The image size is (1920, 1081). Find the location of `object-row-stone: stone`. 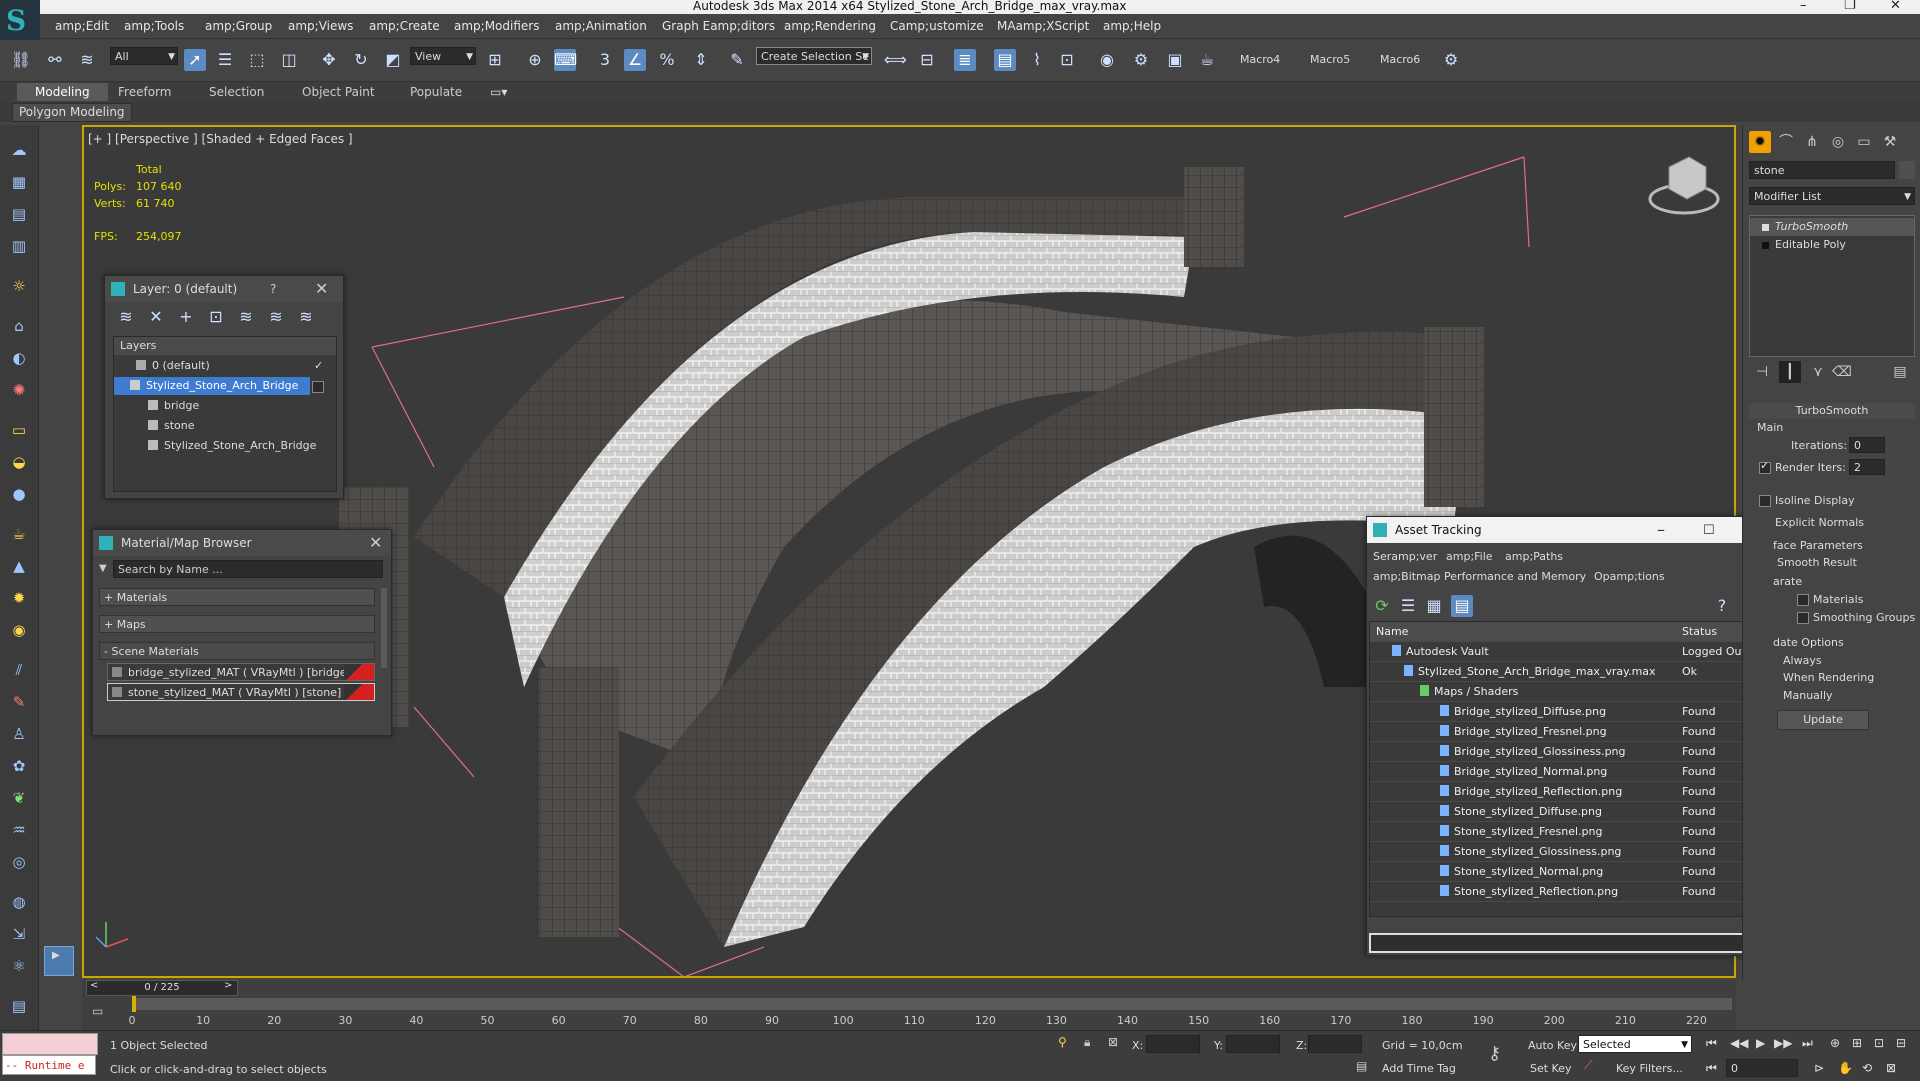

object-row-stone: stone is located at coordinates (225, 426).